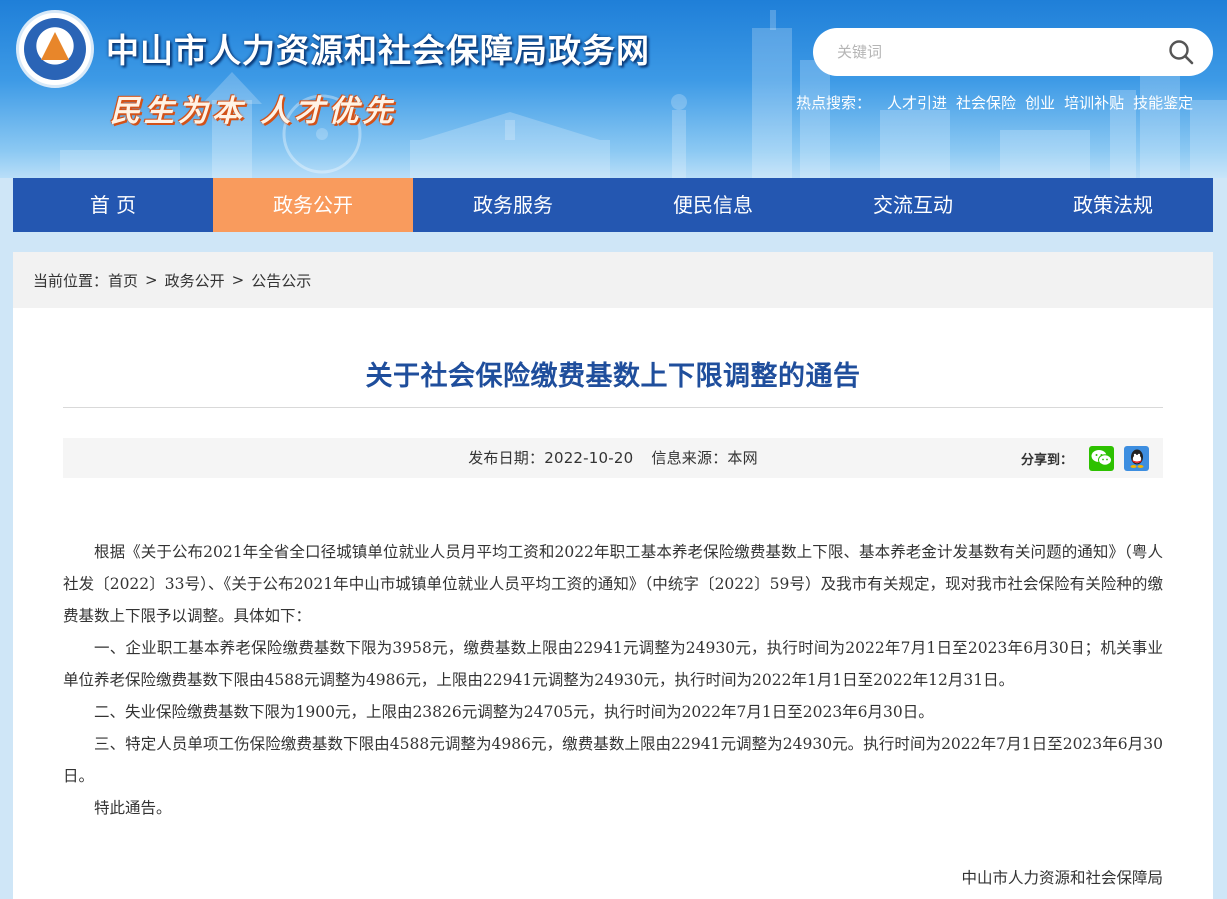 The image size is (1227, 899). Describe the element at coordinates (1046, 460) in the screenshot. I see `share-label: 分享到：` at that location.